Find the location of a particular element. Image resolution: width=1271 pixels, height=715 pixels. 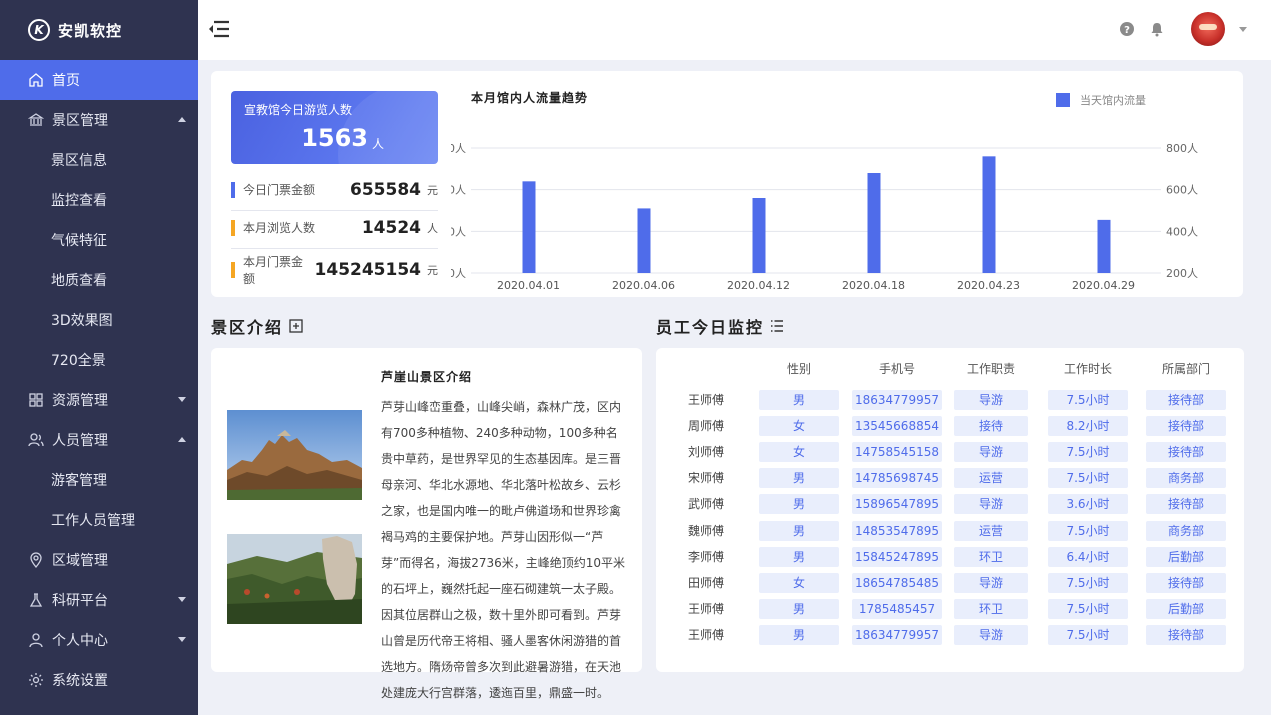

sidebar-subitem-visitors: 游客管理 is located at coordinates (99, 480).